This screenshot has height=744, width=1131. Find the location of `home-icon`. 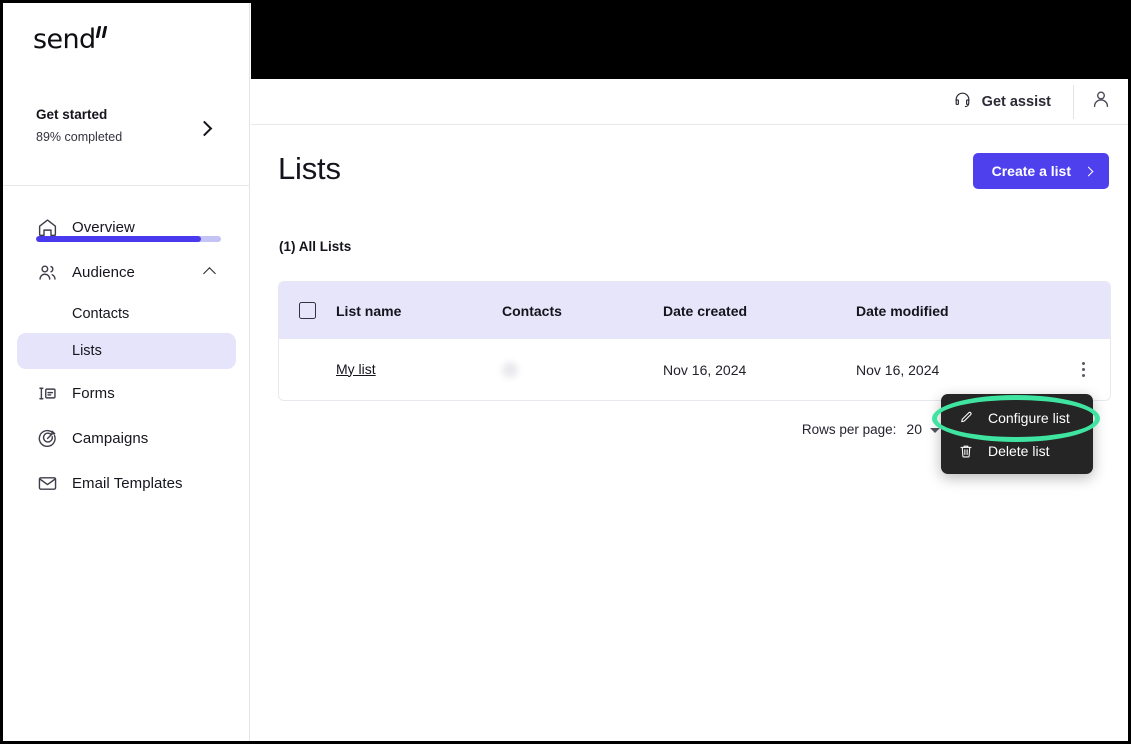

home-icon is located at coordinates (47, 227).